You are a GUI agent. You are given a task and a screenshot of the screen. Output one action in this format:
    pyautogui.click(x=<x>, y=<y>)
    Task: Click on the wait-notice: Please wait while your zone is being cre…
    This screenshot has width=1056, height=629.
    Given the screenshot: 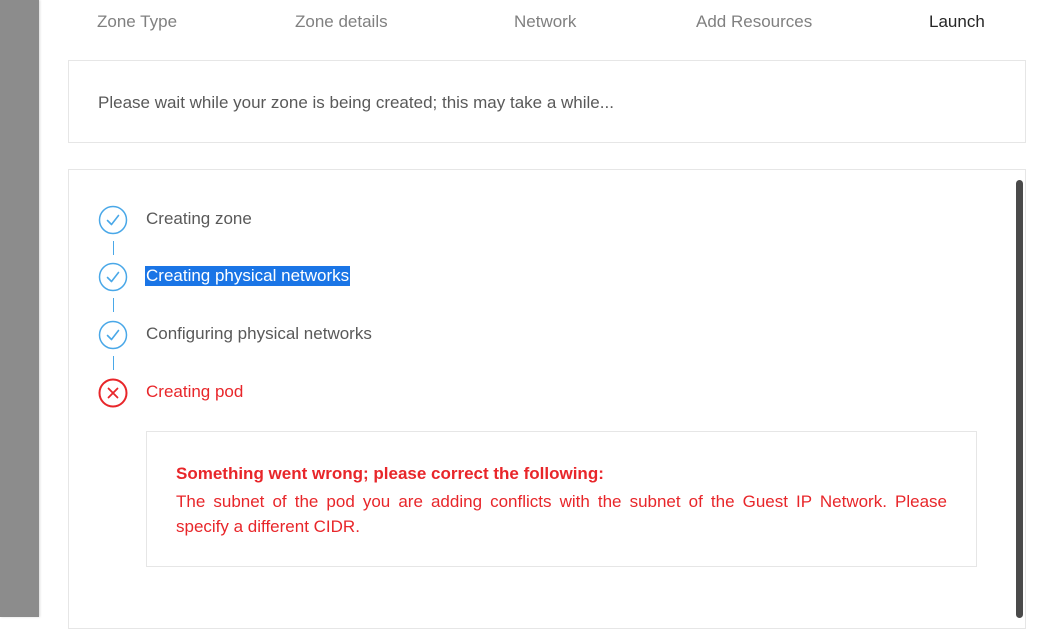 What is the action you would take?
    pyautogui.click(x=547, y=101)
    